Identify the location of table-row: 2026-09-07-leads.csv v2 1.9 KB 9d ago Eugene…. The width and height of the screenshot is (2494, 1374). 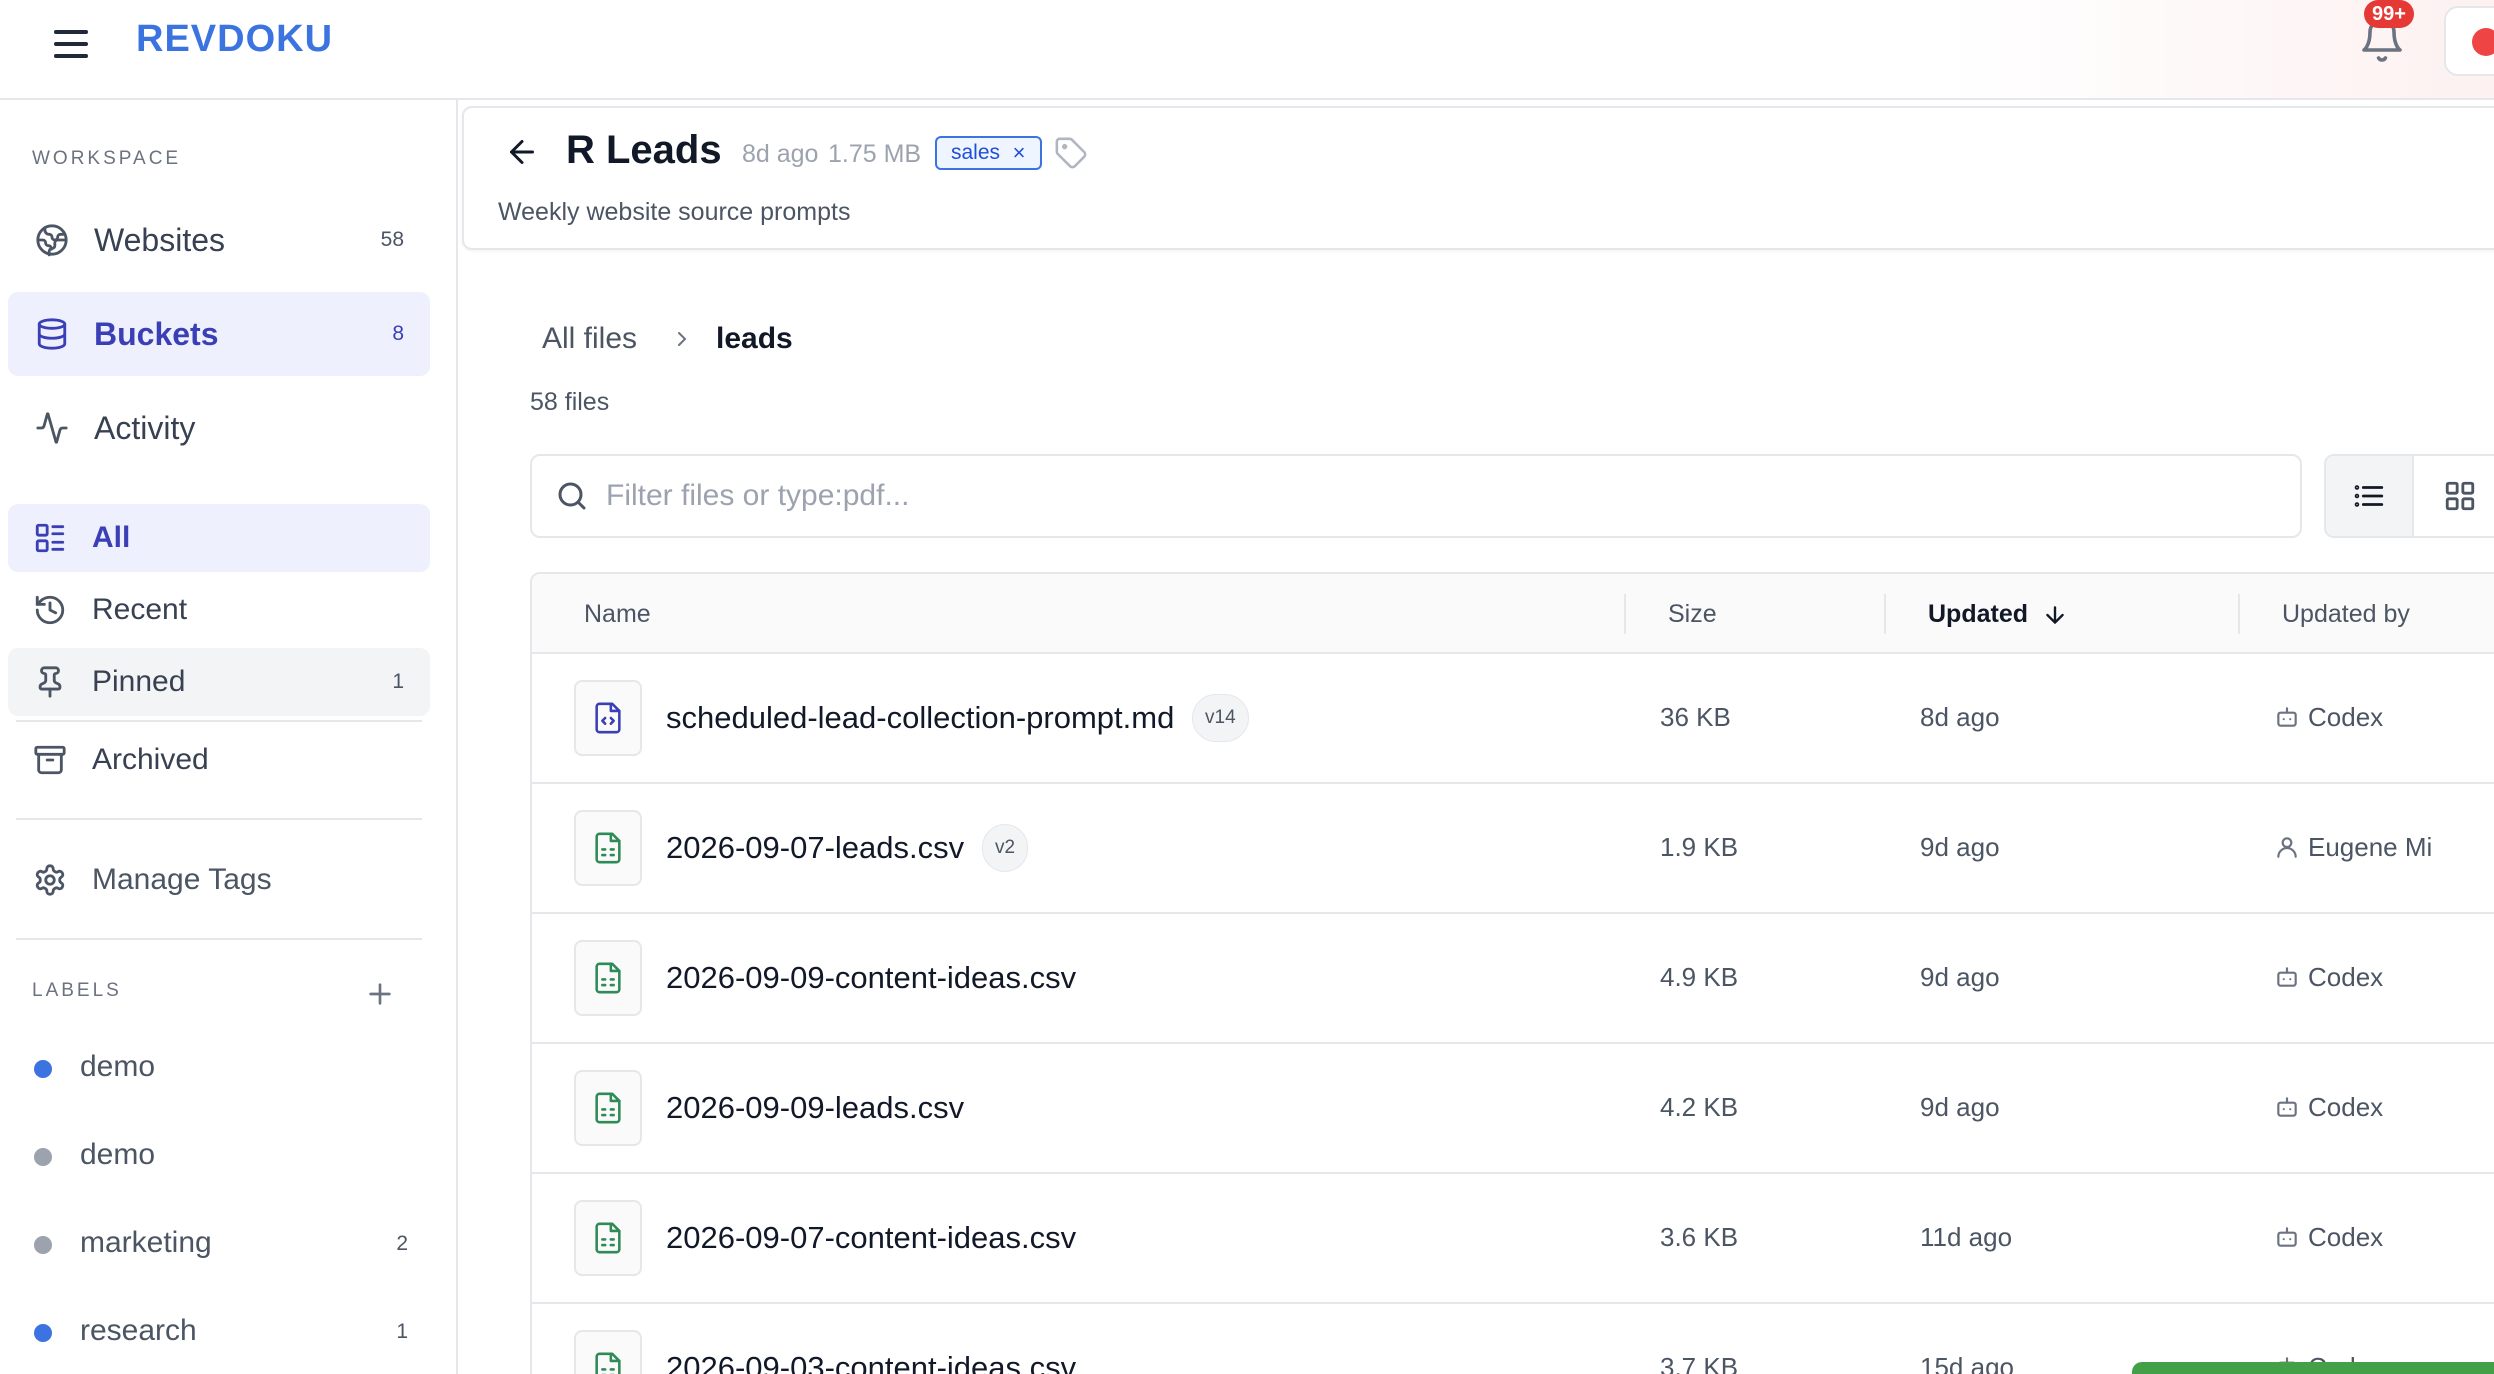
(1513, 849).